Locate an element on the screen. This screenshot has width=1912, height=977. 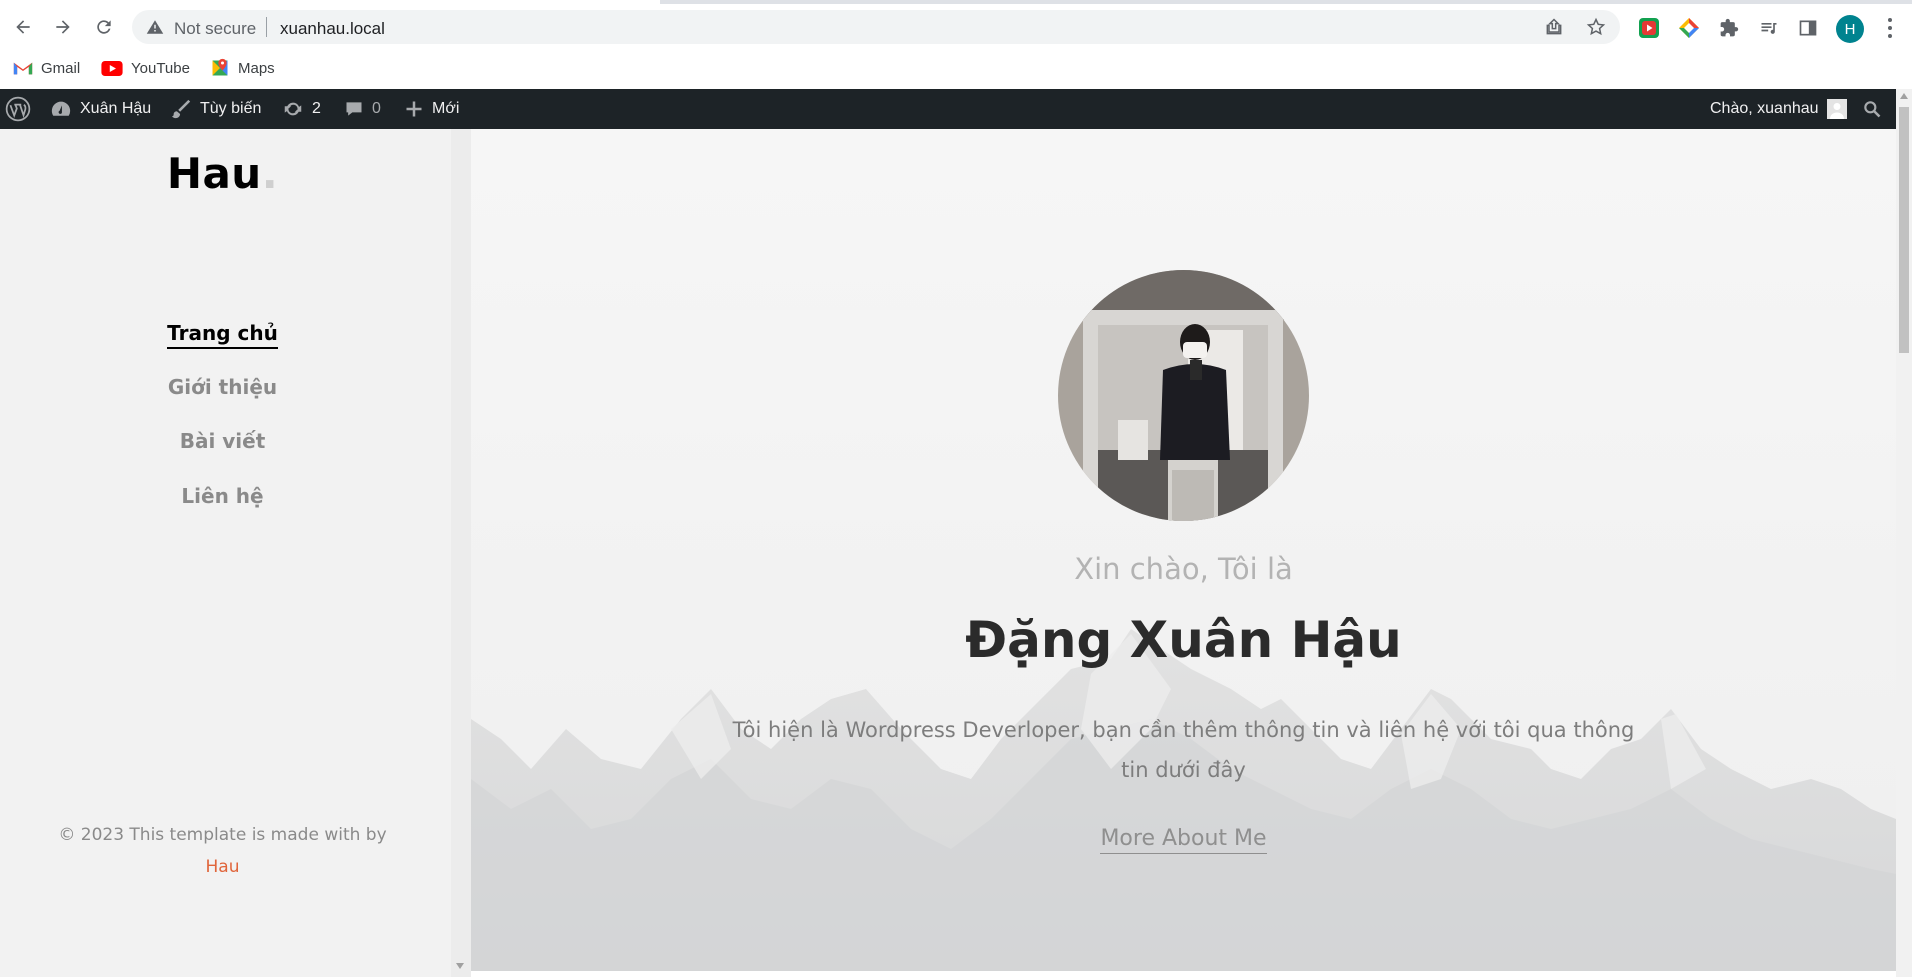
cta-label: More About Me is located at coordinates (1183, 840).